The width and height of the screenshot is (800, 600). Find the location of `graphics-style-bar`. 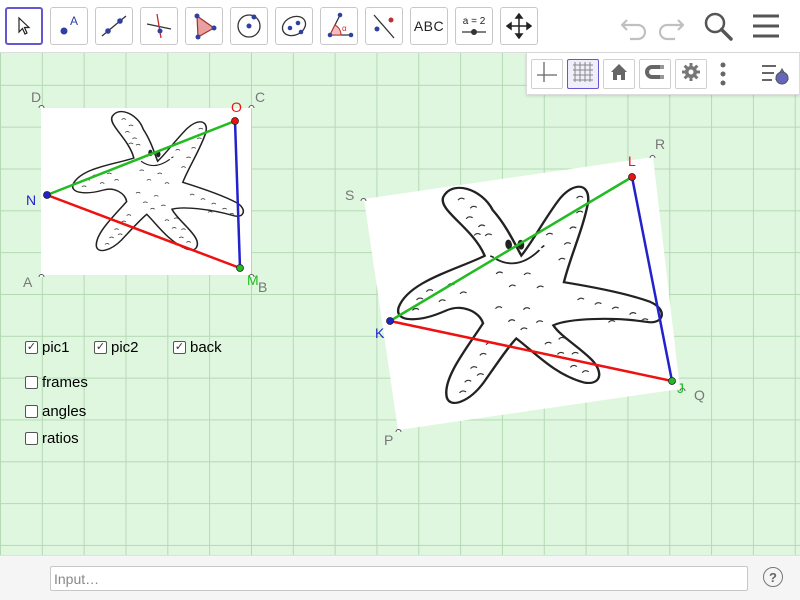

graphics-style-bar is located at coordinates (663, 74).